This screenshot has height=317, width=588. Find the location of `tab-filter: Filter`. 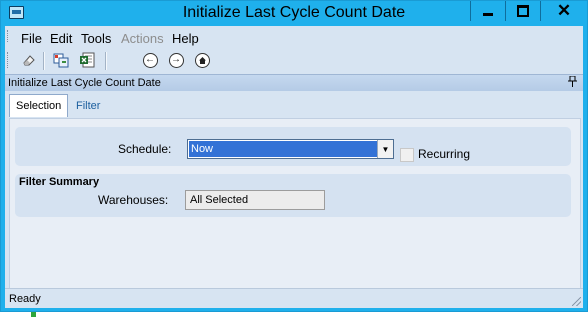

tab-filter: Filter is located at coordinates (88, 106).